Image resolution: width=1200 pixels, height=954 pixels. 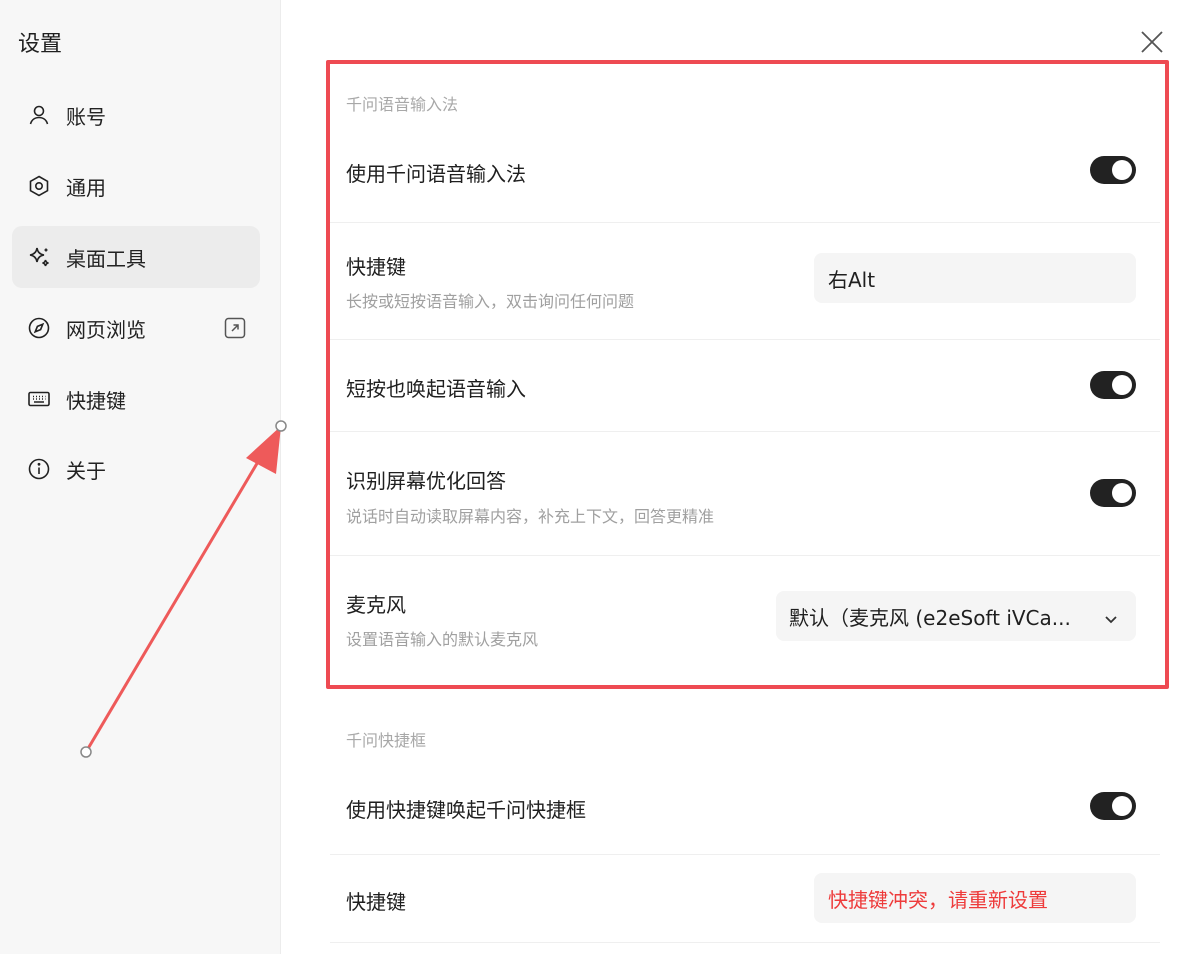 I want to click on screen-opt-toggle, so click(x=1113, y=493).